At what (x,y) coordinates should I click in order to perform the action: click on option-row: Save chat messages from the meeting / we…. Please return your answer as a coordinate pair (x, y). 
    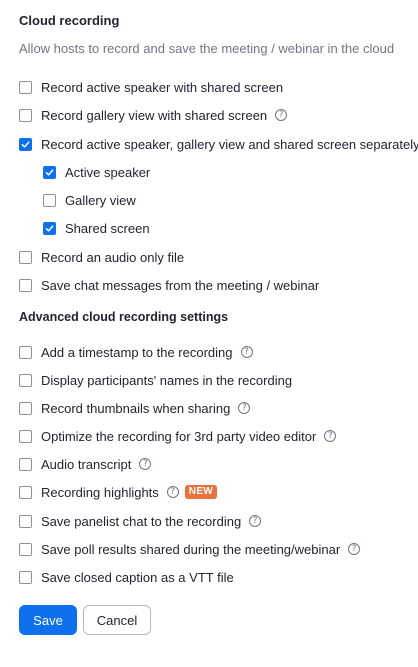
    Looking at the image, I should click on (169, 285).